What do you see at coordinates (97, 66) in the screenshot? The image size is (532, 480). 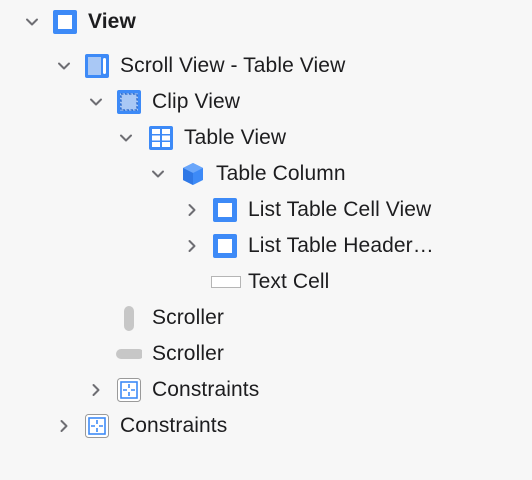 I see `scroll-view-icon` at bounding box center [97, 66].